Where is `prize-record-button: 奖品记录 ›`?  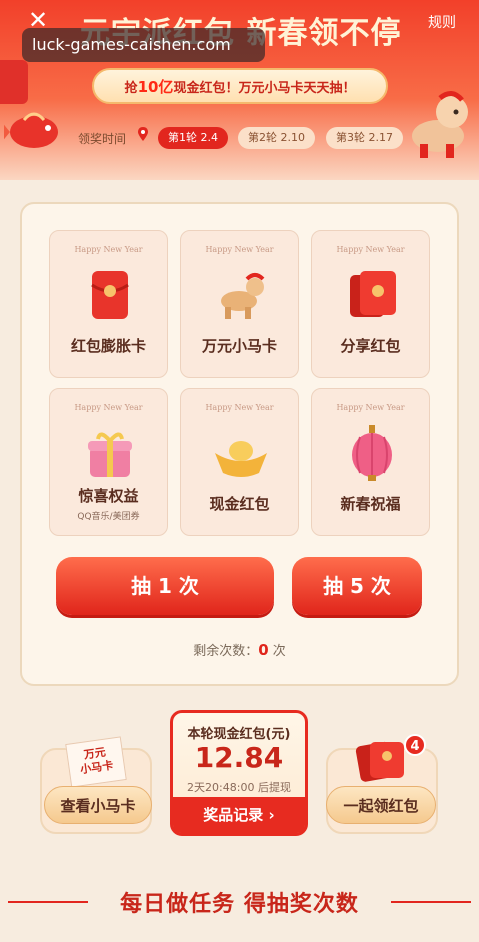
prize-record-button: 奖品记录 › is located at coordinates (239, 815).